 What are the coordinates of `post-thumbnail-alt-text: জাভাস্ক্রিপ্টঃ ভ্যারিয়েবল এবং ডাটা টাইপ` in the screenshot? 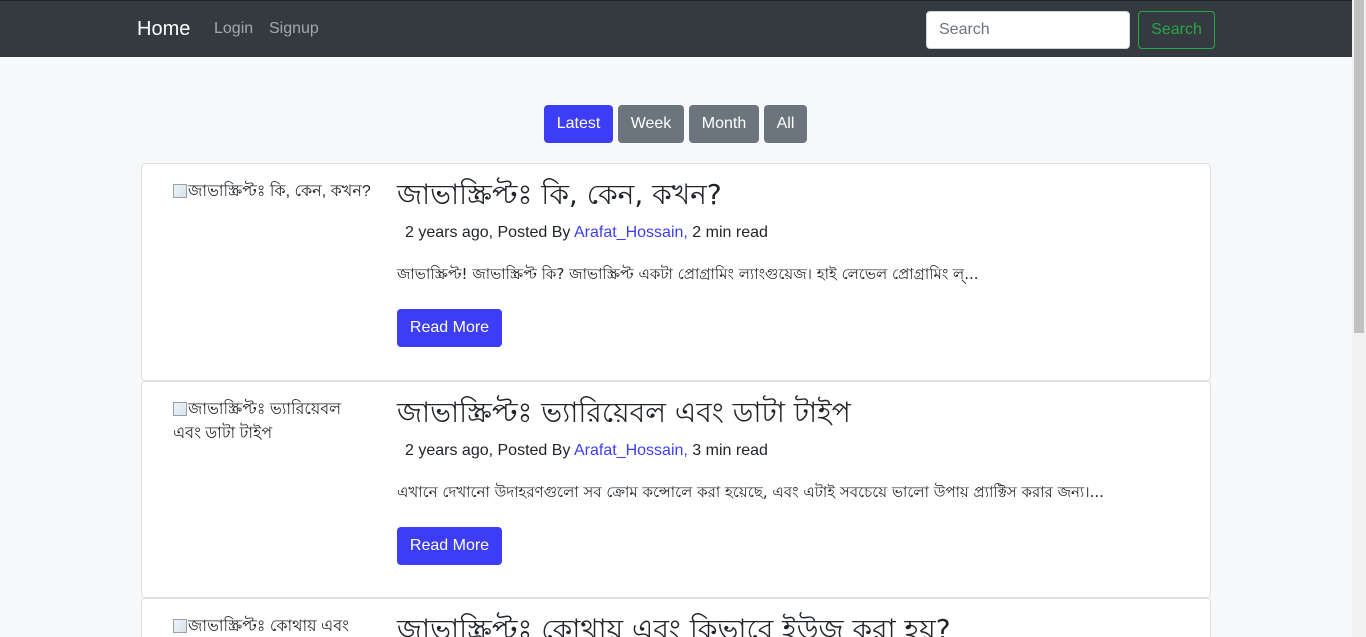 It's located at (257, 421).